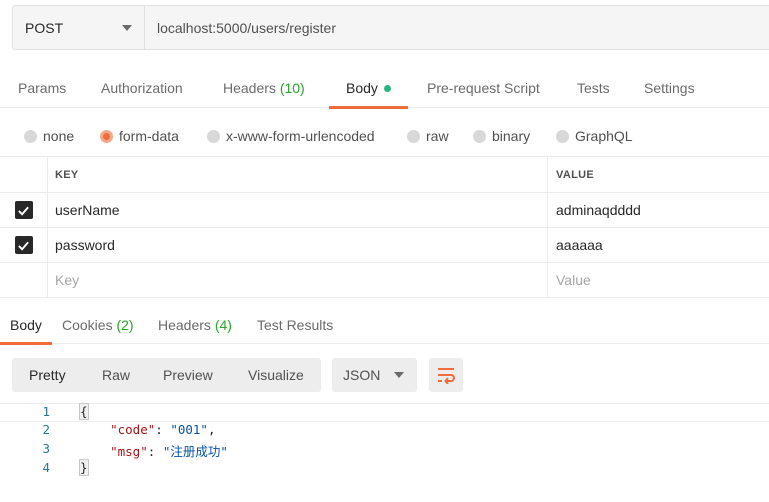 Image resolution: width=769 pixels, height=502 pixels. What do you see at coordinates (59, 136) in the screenshot?
I see `radio-none-label: none` at bounding box center [59, 136].